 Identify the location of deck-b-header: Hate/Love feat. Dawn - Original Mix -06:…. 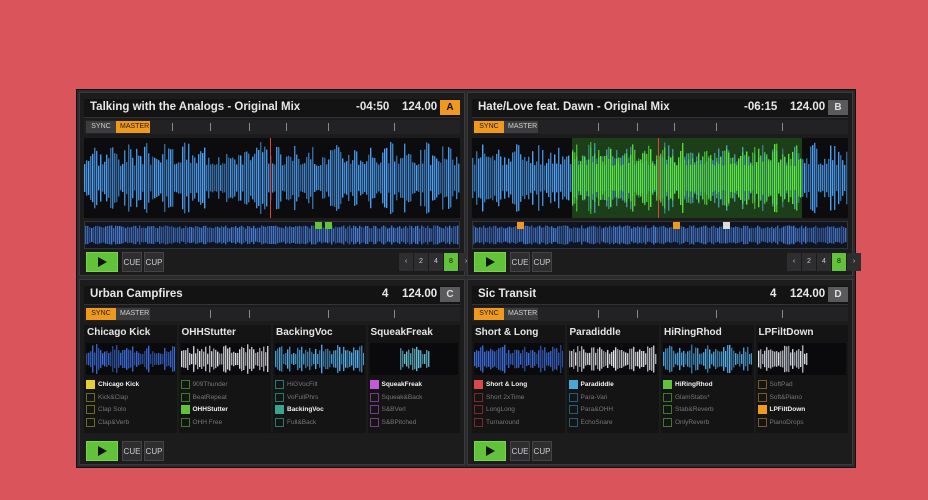
(660, 108).